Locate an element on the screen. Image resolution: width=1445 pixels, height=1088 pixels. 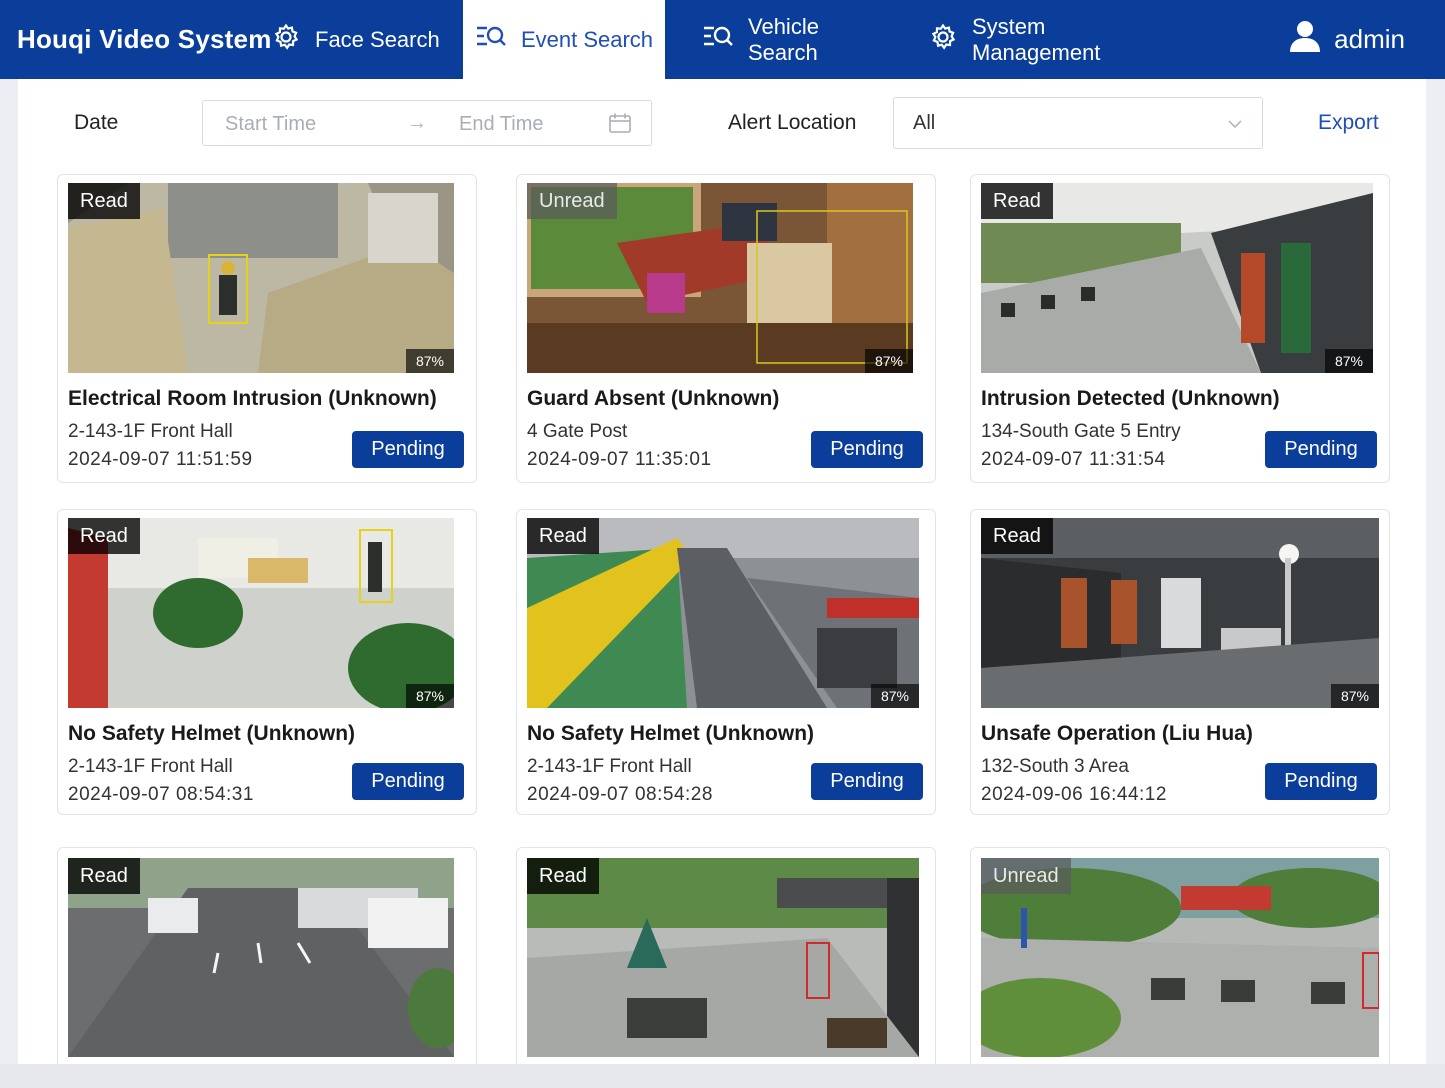
event-title: Guard Absent (Unknown) is located at coordinates (653, 398).